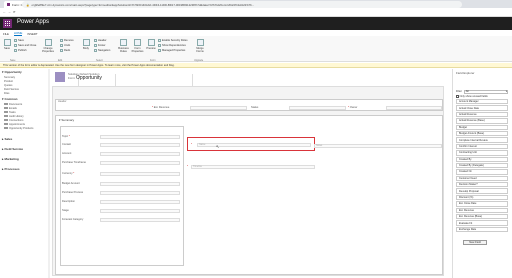 Image resolution: width=512 pixels, height=278 pixels. I want to click on field-purchase-process: Purchase Process, so click(121, 192).